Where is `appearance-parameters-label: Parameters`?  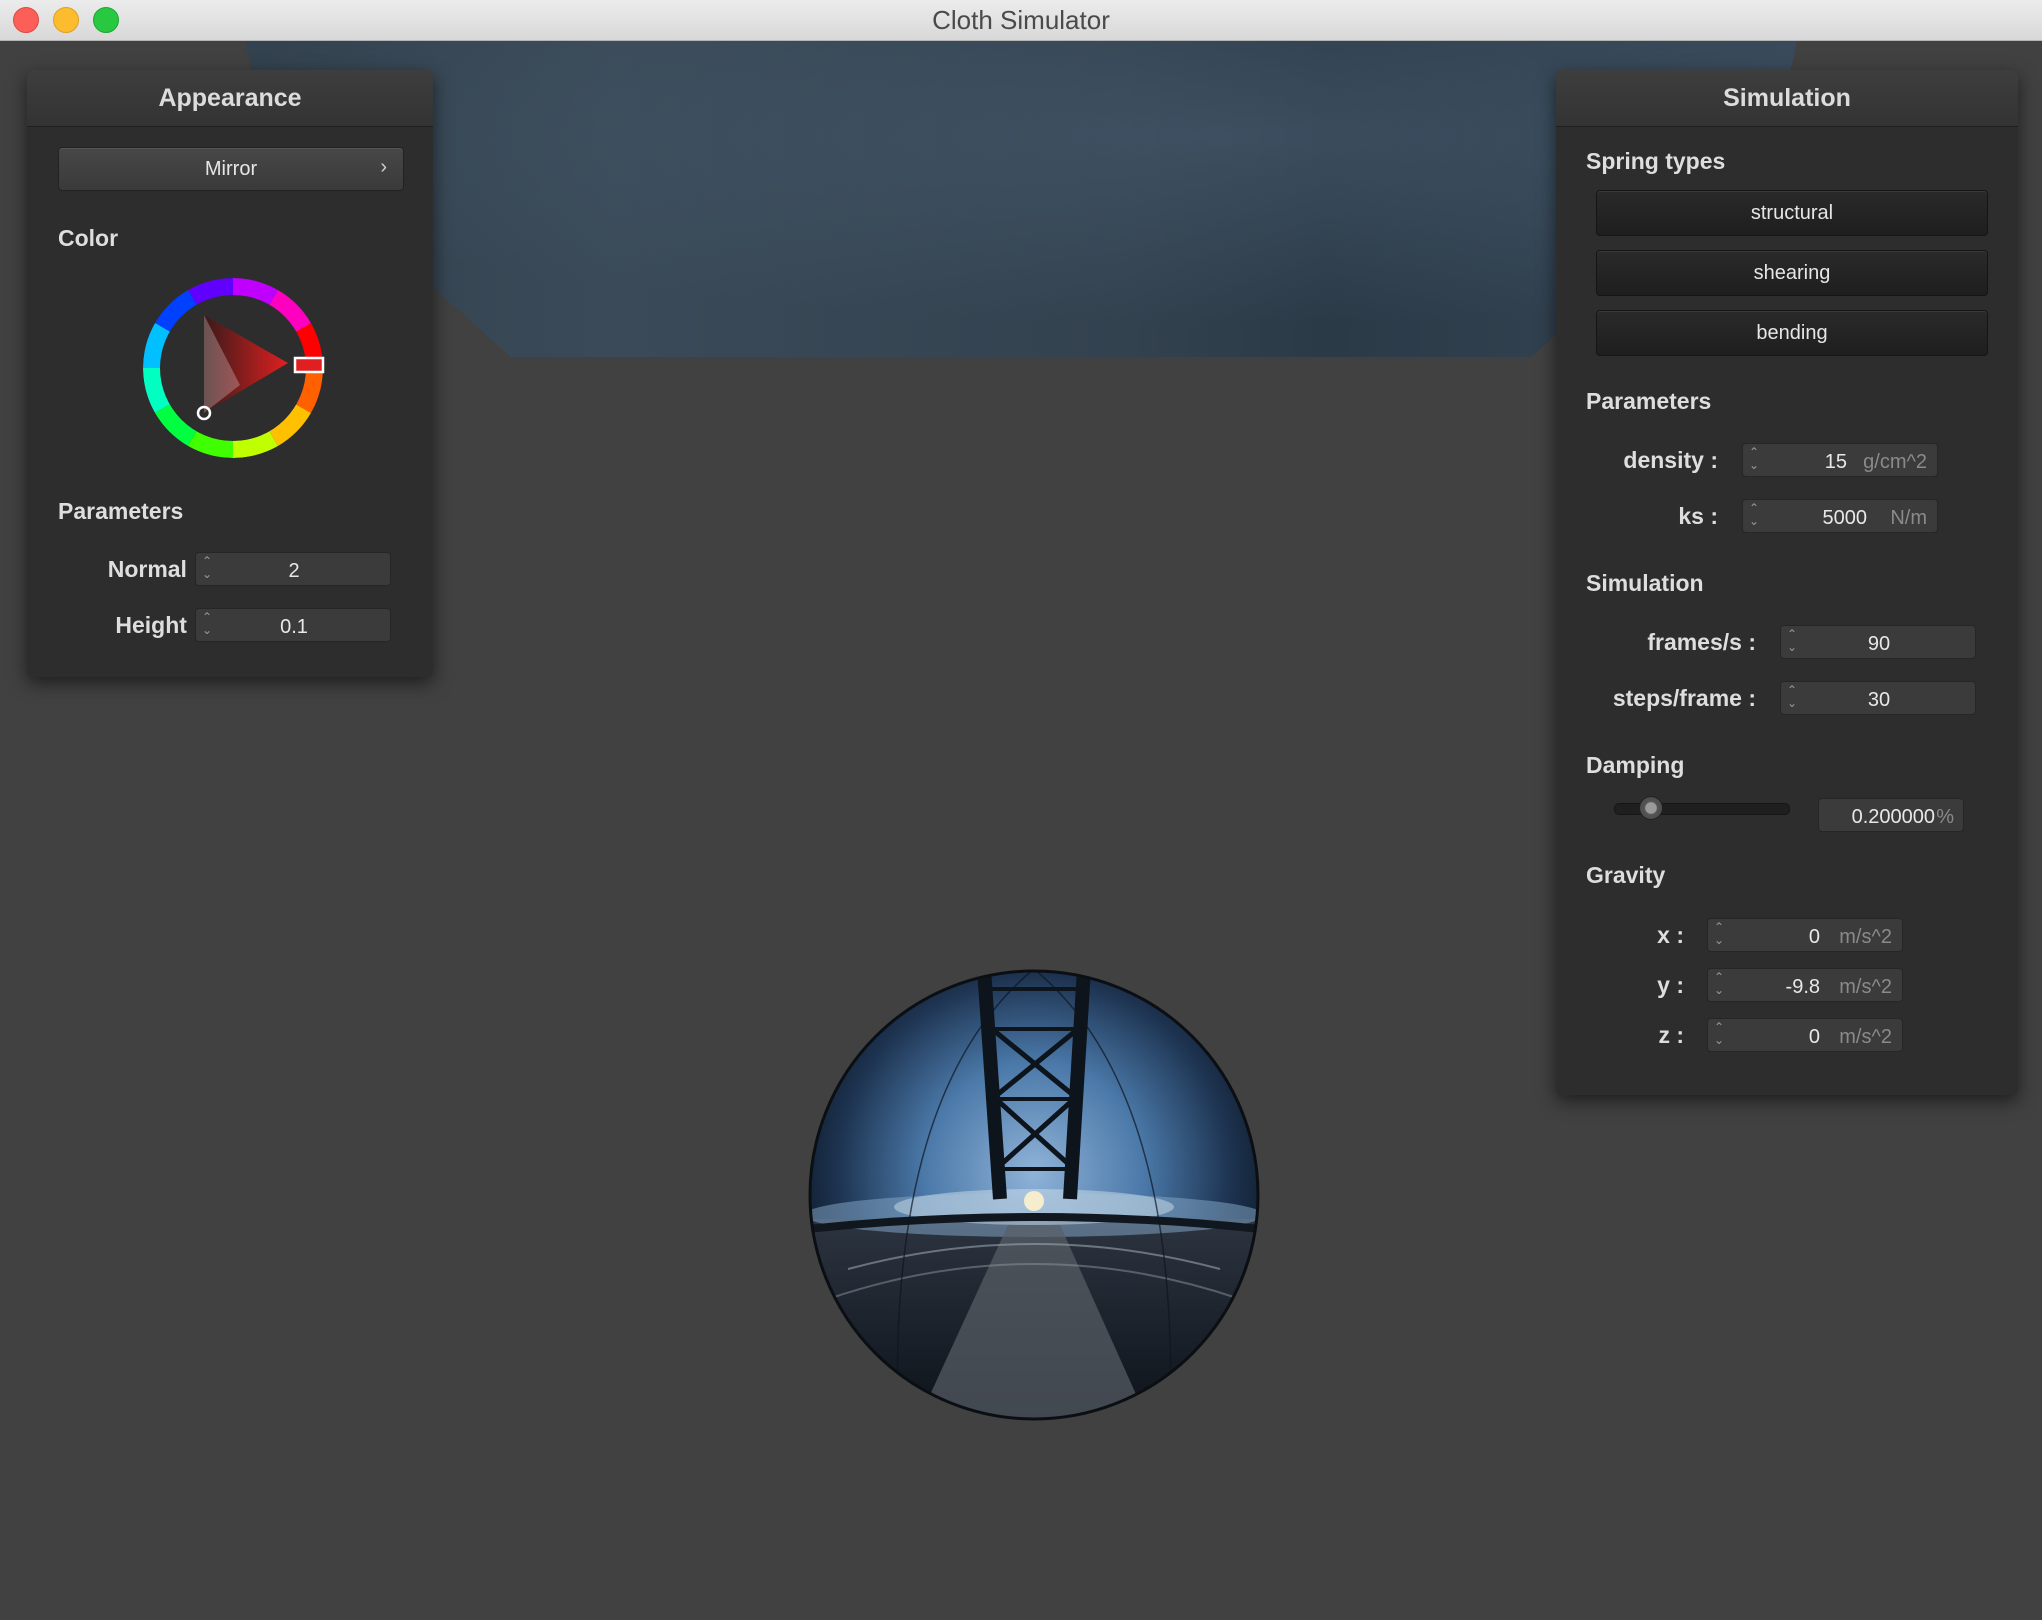
appearance-parameters-label: Parameters is located at coordinates (121, 511).